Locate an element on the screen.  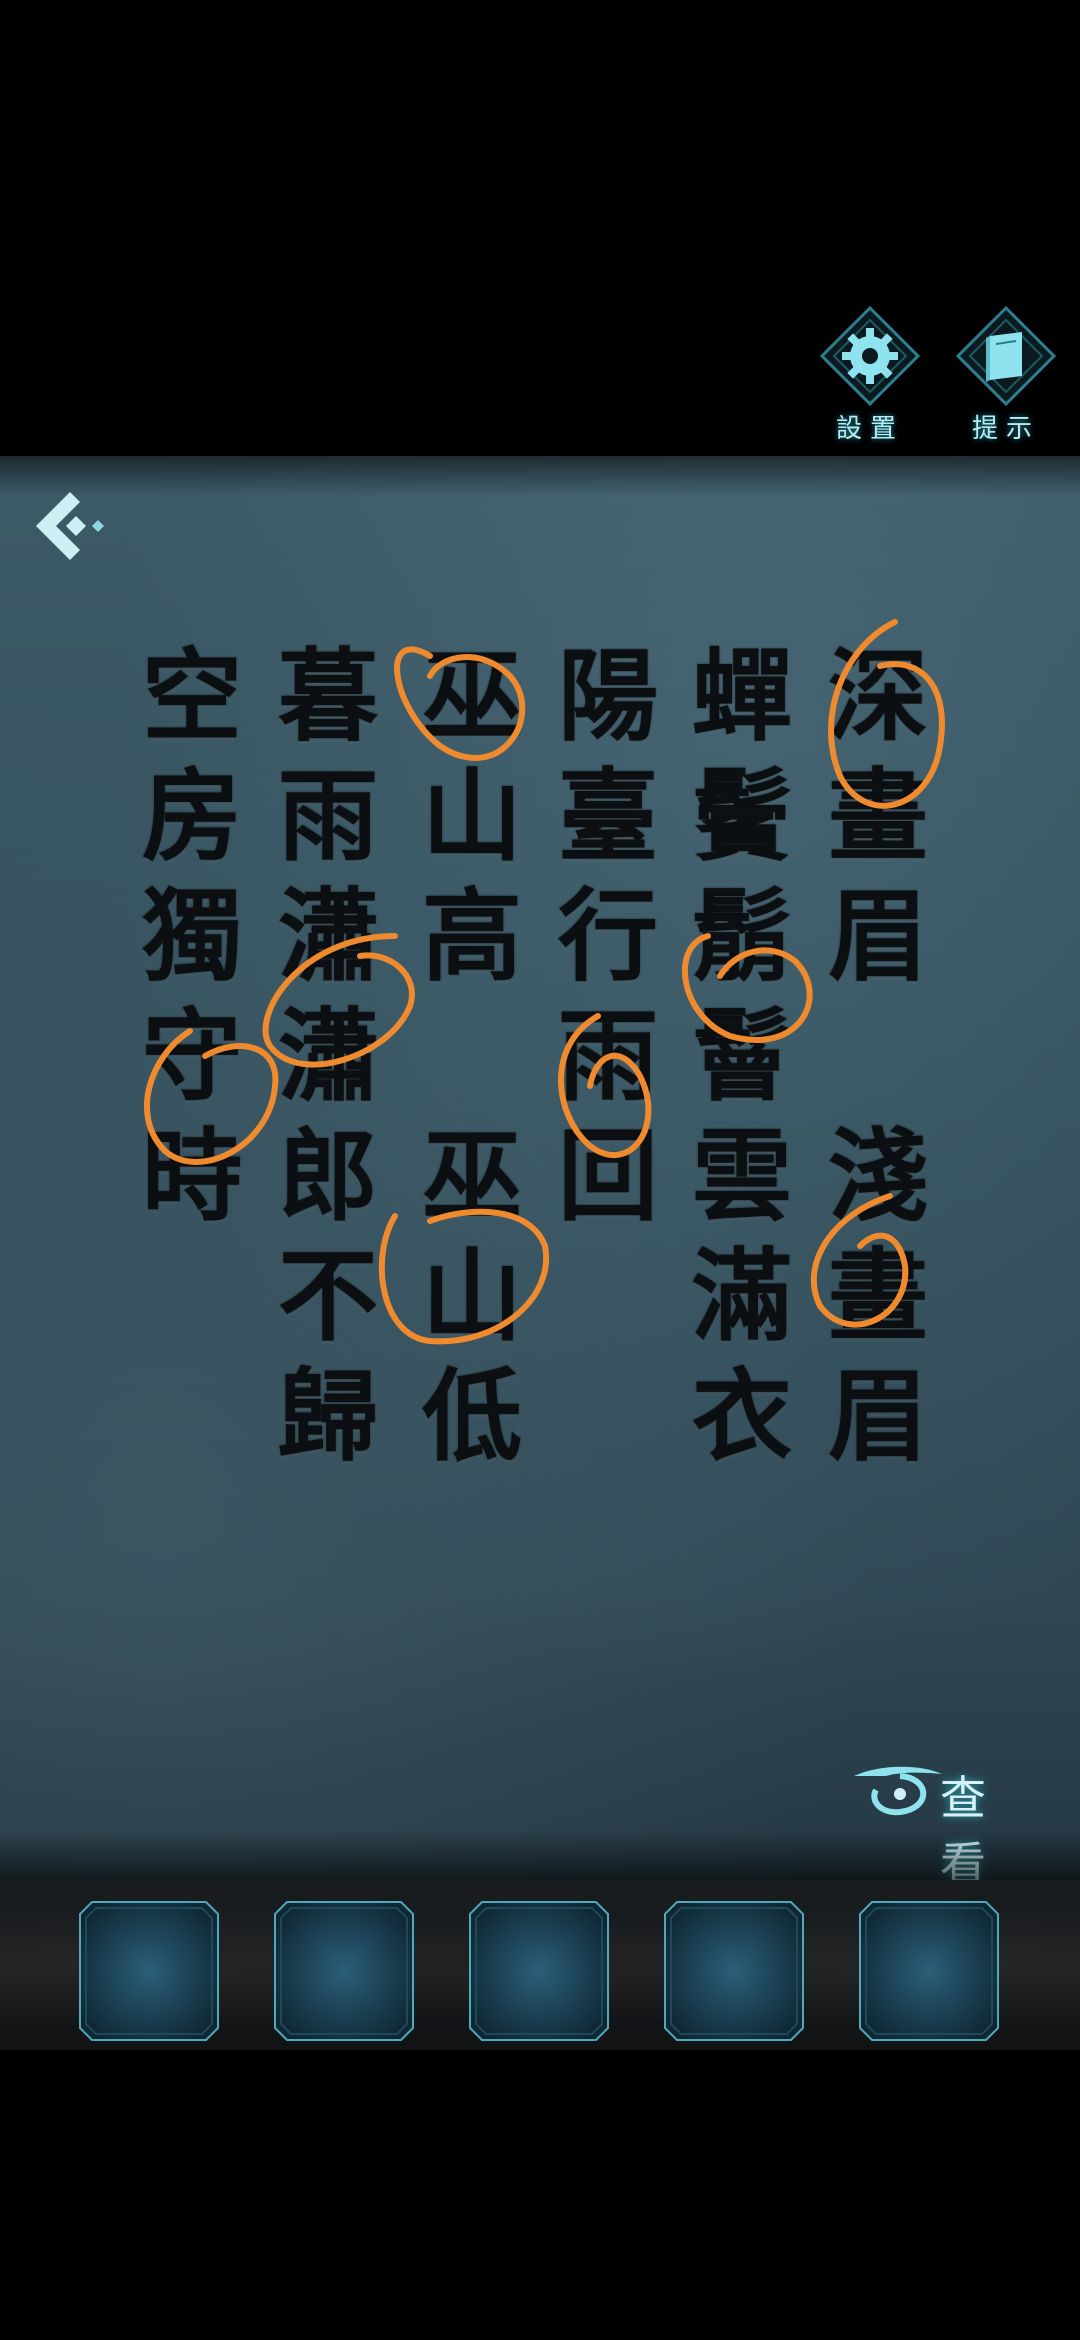
poem-character: 陽 is located at coordinates (608, 696).